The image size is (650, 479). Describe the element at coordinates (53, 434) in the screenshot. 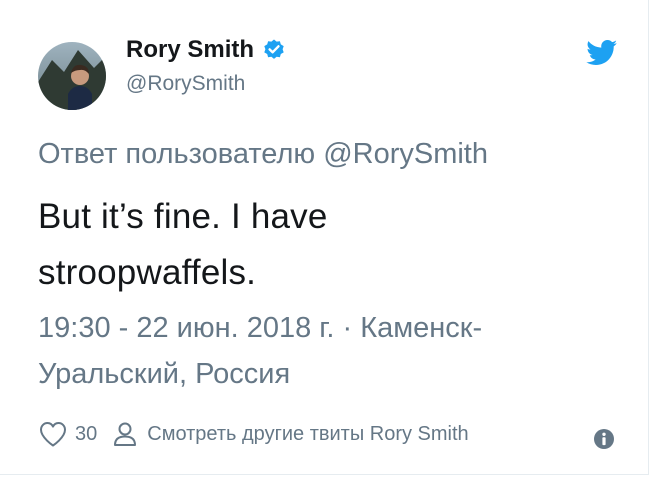

I see `heart-icon` at that location.